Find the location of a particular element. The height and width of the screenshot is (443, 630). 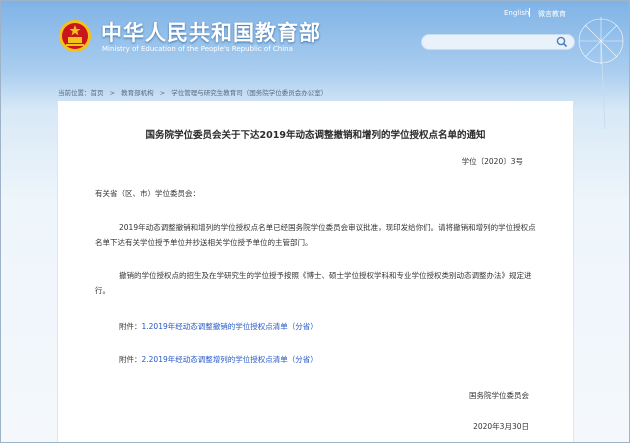

national-emblem-icon is located at coordinates (75, 36).